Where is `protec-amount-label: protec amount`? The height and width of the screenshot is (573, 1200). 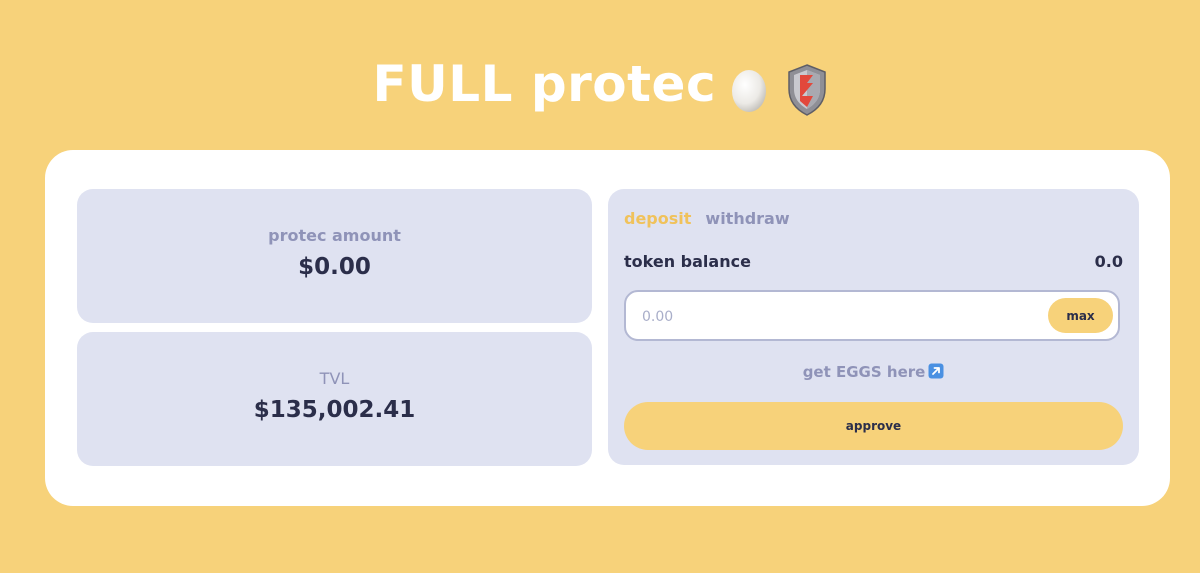 protec-amount-label: protec amount is located at coordinates (334, 235).